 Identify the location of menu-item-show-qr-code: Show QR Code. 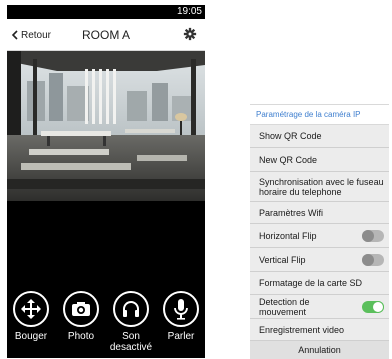
(319, 136).